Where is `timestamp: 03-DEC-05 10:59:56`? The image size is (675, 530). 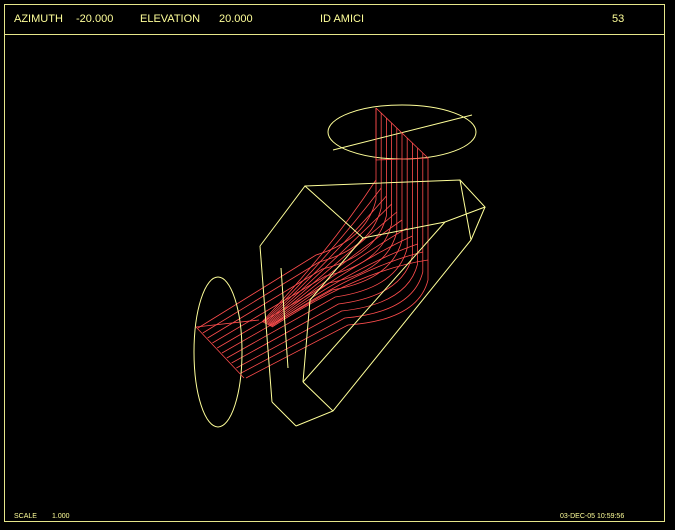
timestamp: 03-DEC-05 10:59:56 is located at coordinates (592, 516).